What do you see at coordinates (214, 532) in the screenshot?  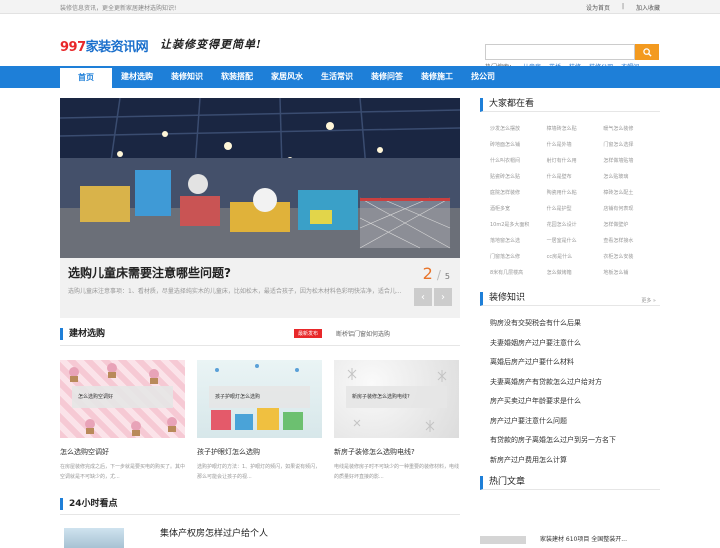 I see `article-title: 集体产权房怎样过户给个人` at bounding box center [214, 532].